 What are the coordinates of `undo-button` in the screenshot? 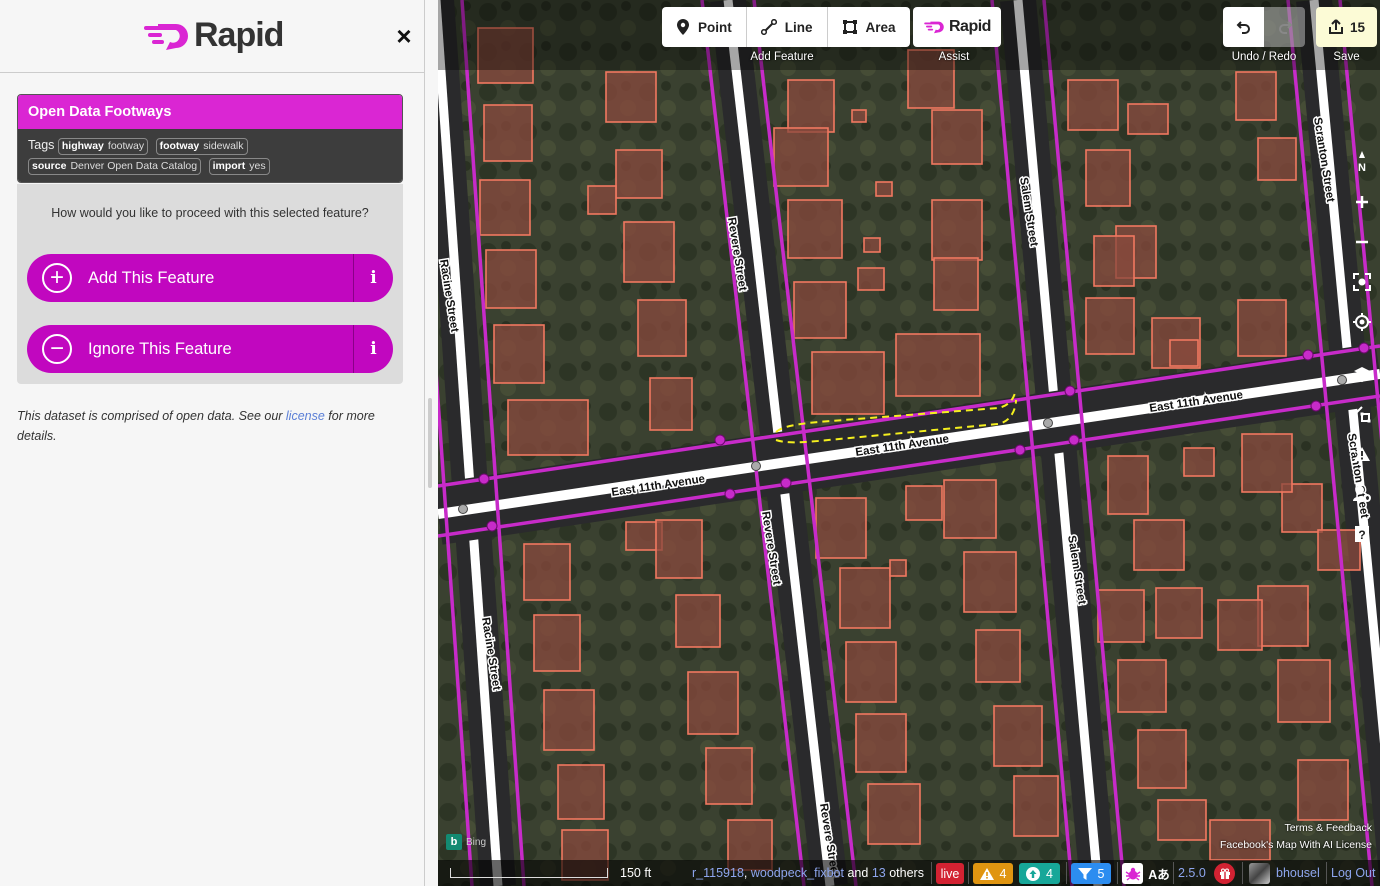 It's located at (1243, 27).